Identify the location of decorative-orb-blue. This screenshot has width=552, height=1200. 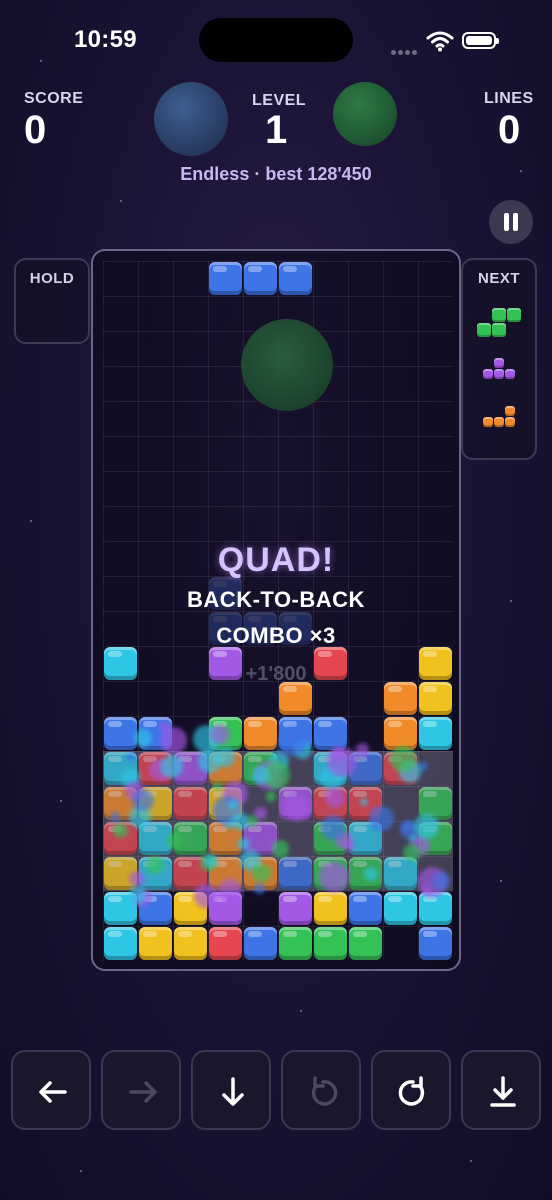
(191, 119).